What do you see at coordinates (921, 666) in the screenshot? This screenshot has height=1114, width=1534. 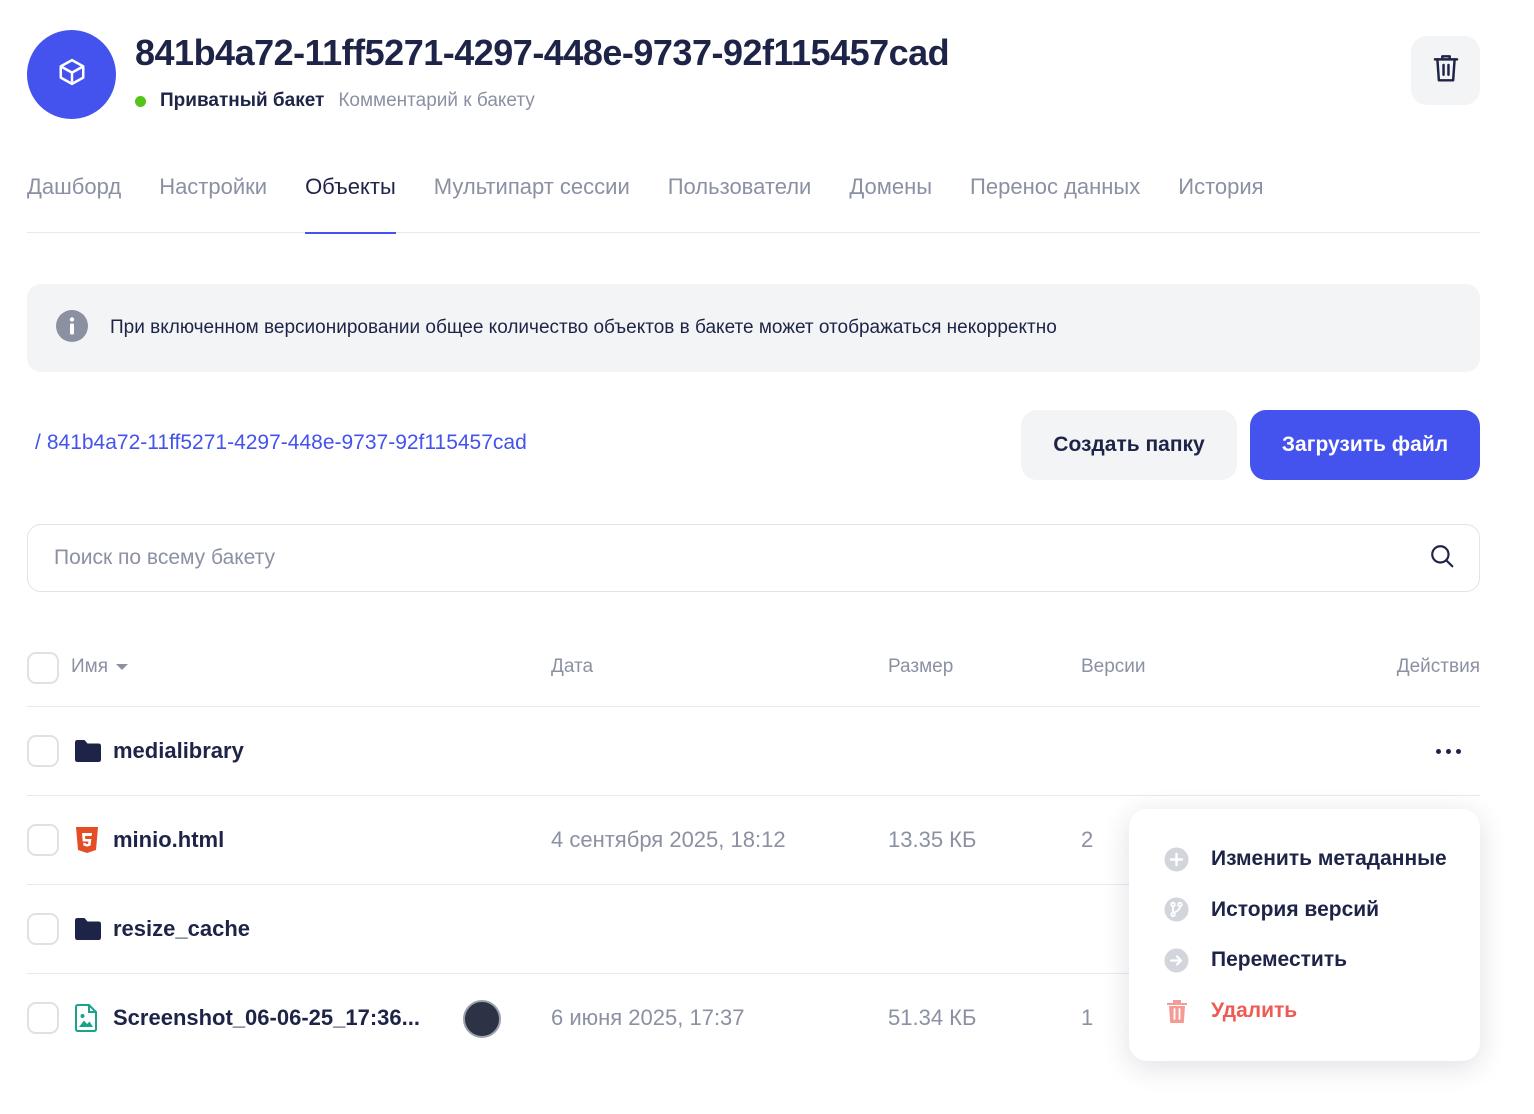 I see `column-size-label: Размер` at bounding box center [921, 666].